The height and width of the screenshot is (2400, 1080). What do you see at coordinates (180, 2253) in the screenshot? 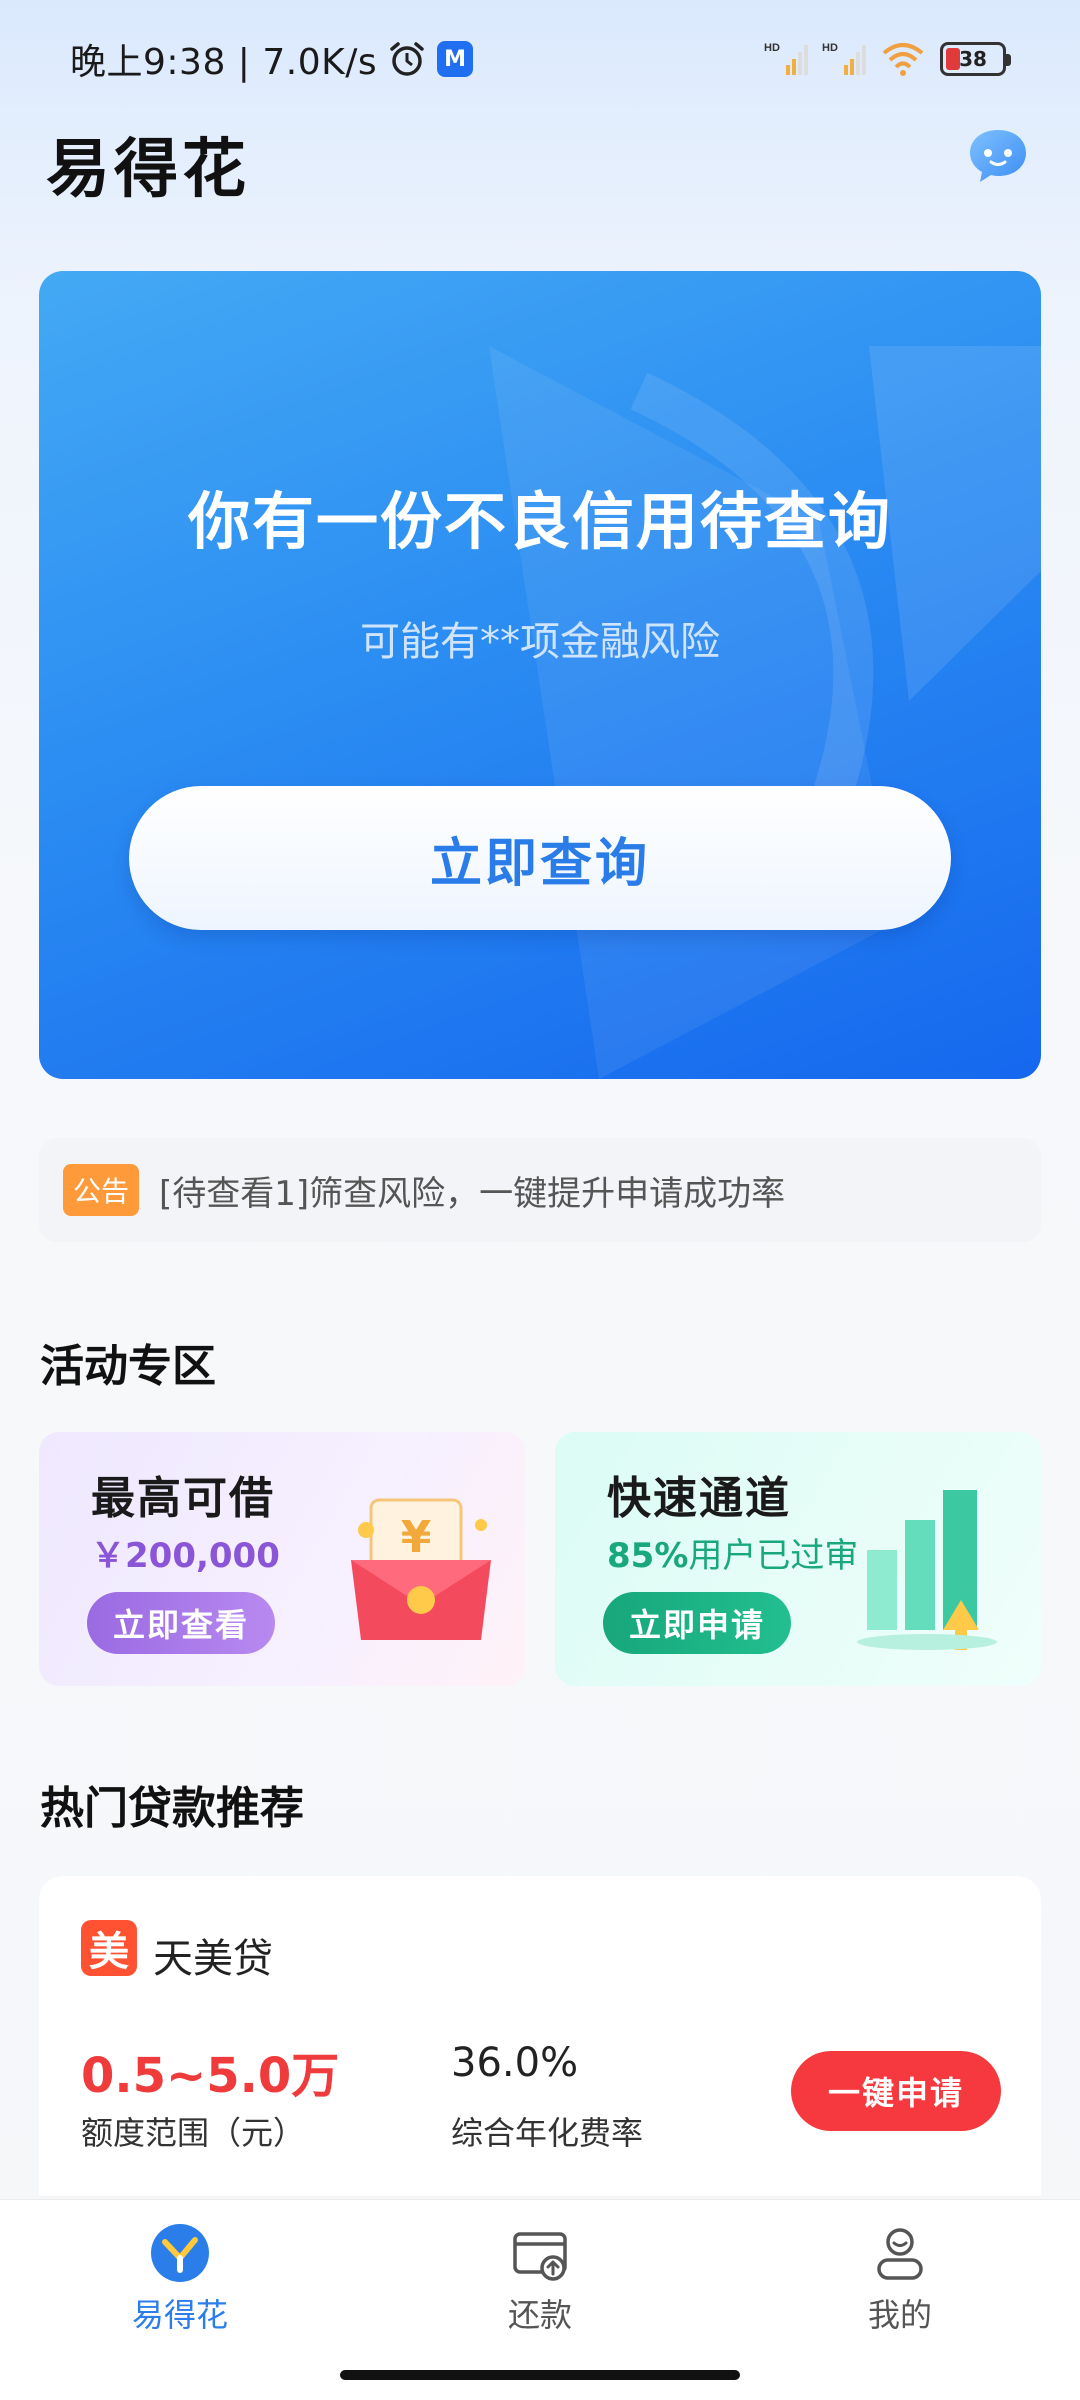
I see `home-logo-icon` at bounding box center [180, 2253].